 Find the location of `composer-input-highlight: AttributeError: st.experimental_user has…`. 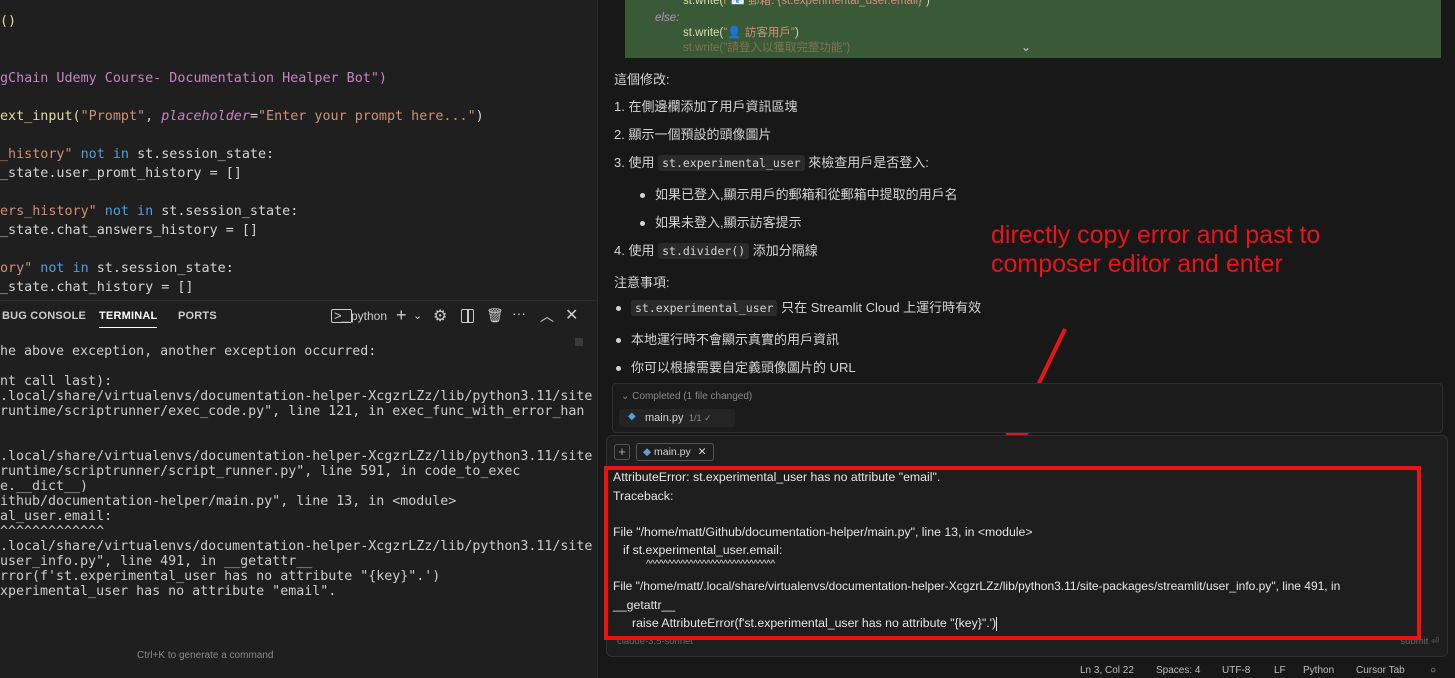

composer-input-highlight: AttributeError: st.experimental_user has… is located at coordinates (1012, 553).